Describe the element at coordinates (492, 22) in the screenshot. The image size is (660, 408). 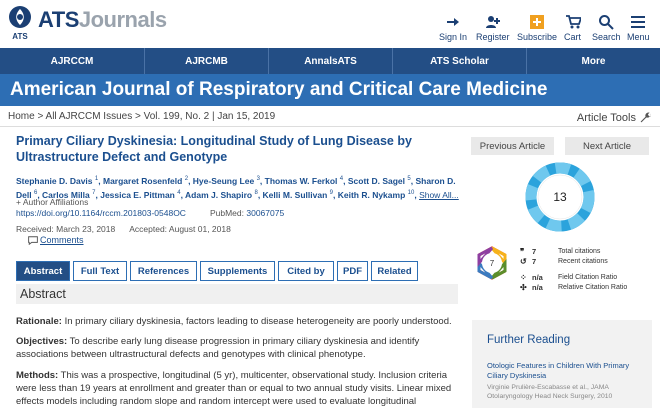
I see `register-icon` at that location.